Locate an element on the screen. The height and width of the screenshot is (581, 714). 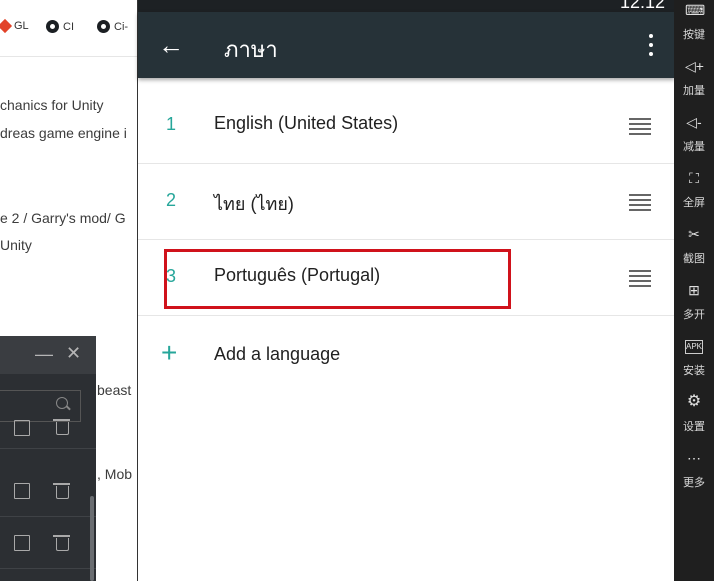
page-title: ภาษา is located at coordinates (251, 49).